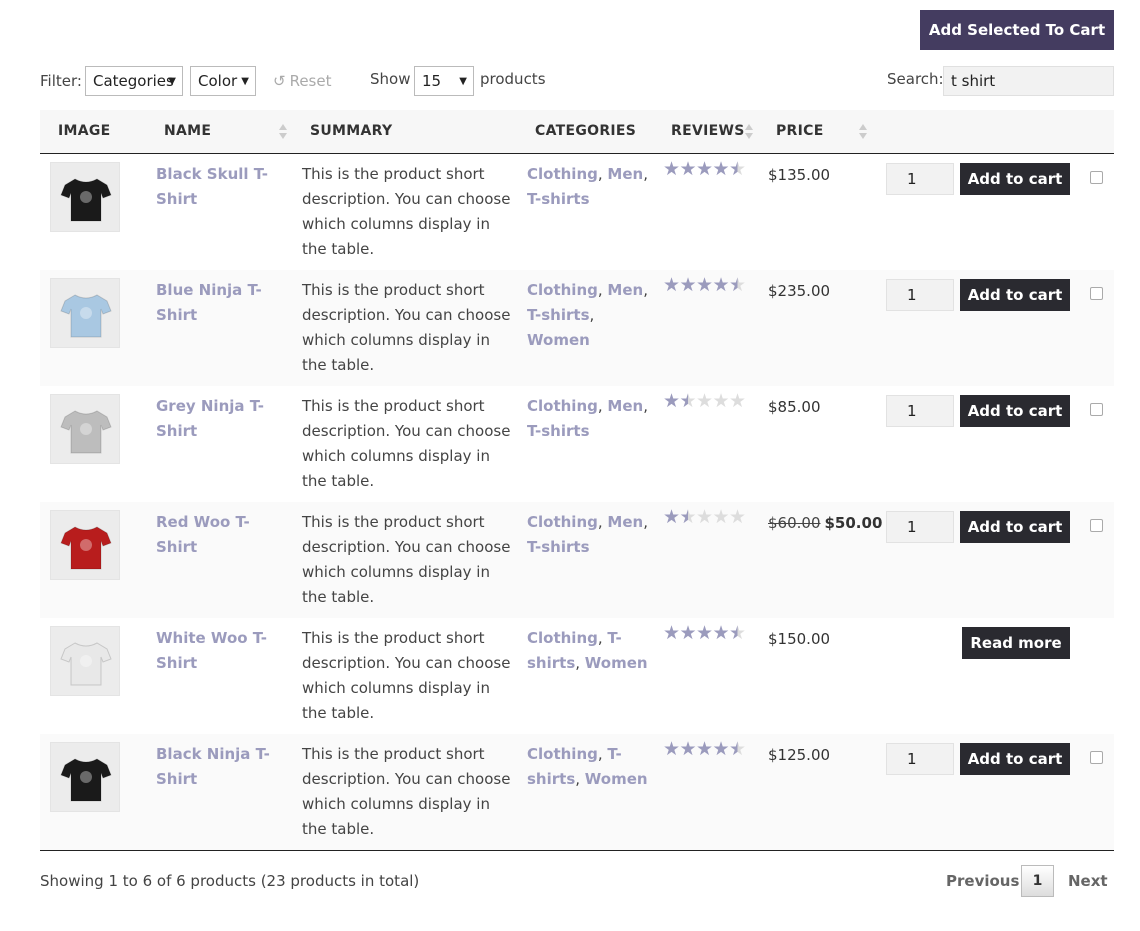 The width and height of the screenshot is (1140, 931). Describe the element at coordinates (982, 881) in the screenshot. I see `pagination-previous: Previous` at that location.